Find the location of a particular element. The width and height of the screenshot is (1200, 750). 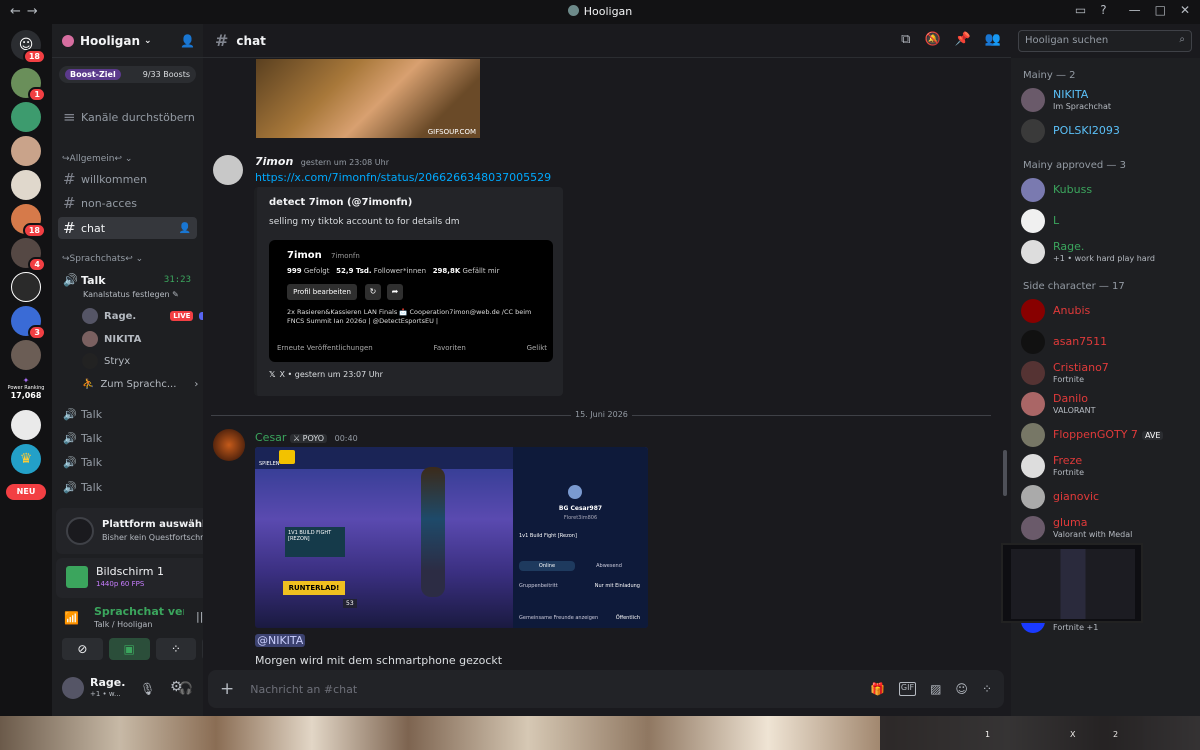

channel-willkommen: # willkommen is located at coordinates (127, 179).